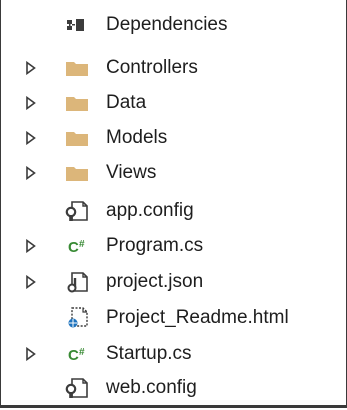 The height and width of the screenshot is (410, 347). What do you see at coordinates (126, 102) in the screenshot?
I see `tree-item-label: Data` at bounding box center [126, 102].